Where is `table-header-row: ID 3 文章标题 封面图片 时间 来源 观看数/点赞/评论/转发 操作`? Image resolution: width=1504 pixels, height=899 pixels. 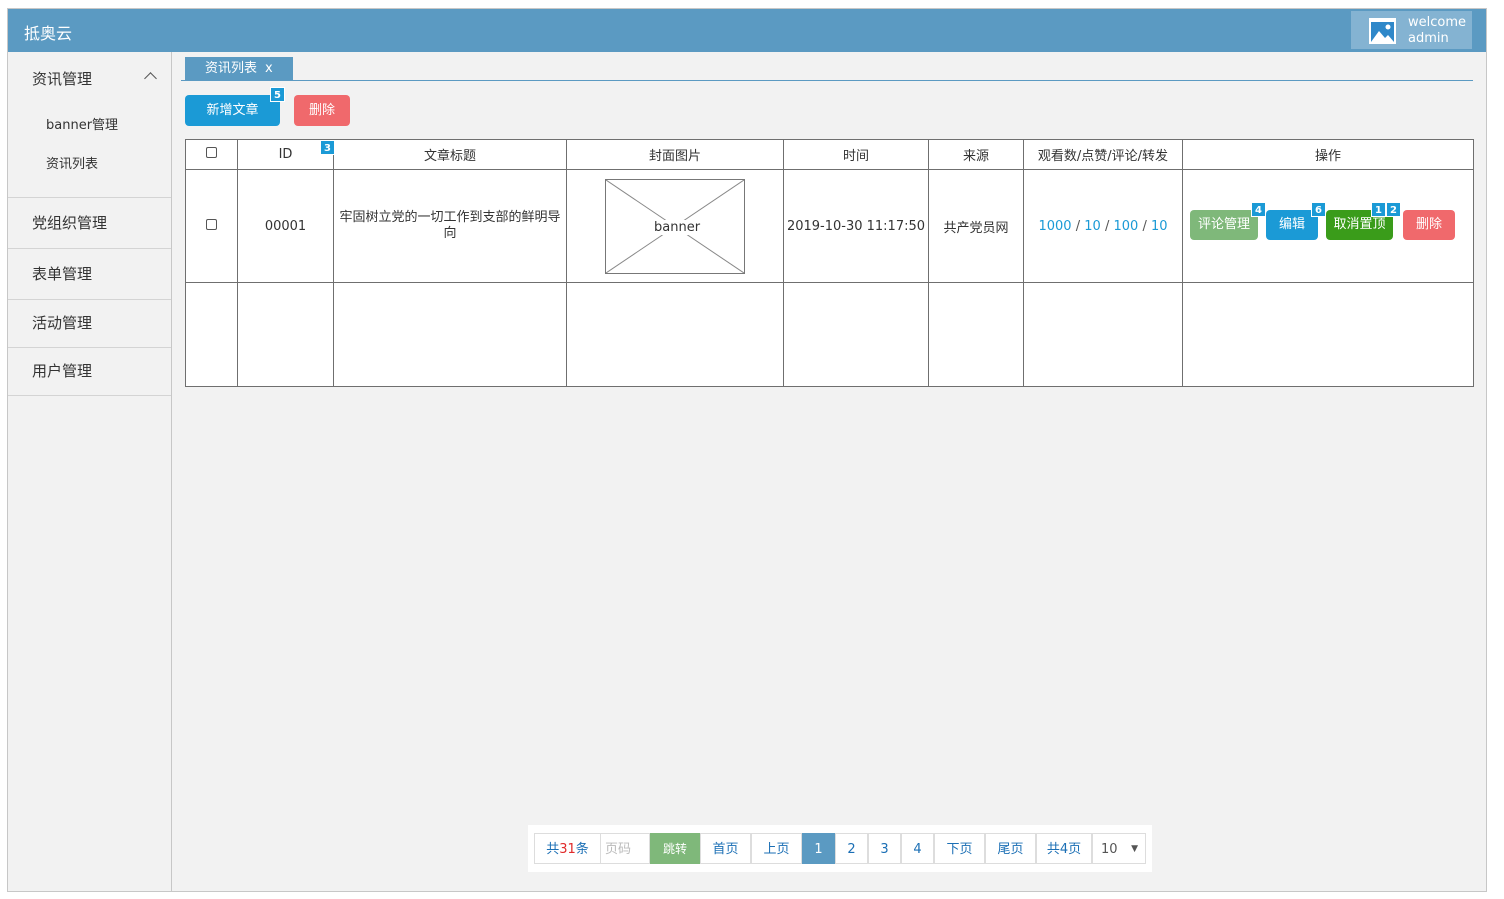 table-header-row: ID 3 文章标题 封面图片 时间 来源 观看数/点赞/评论/转发 操作 is located at coordinates (829, 154).